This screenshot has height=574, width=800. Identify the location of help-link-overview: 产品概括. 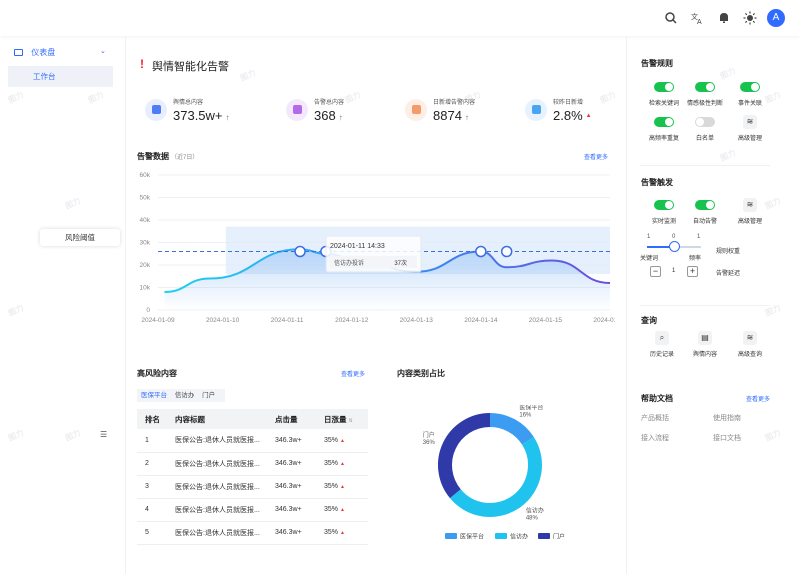
(655, 418).